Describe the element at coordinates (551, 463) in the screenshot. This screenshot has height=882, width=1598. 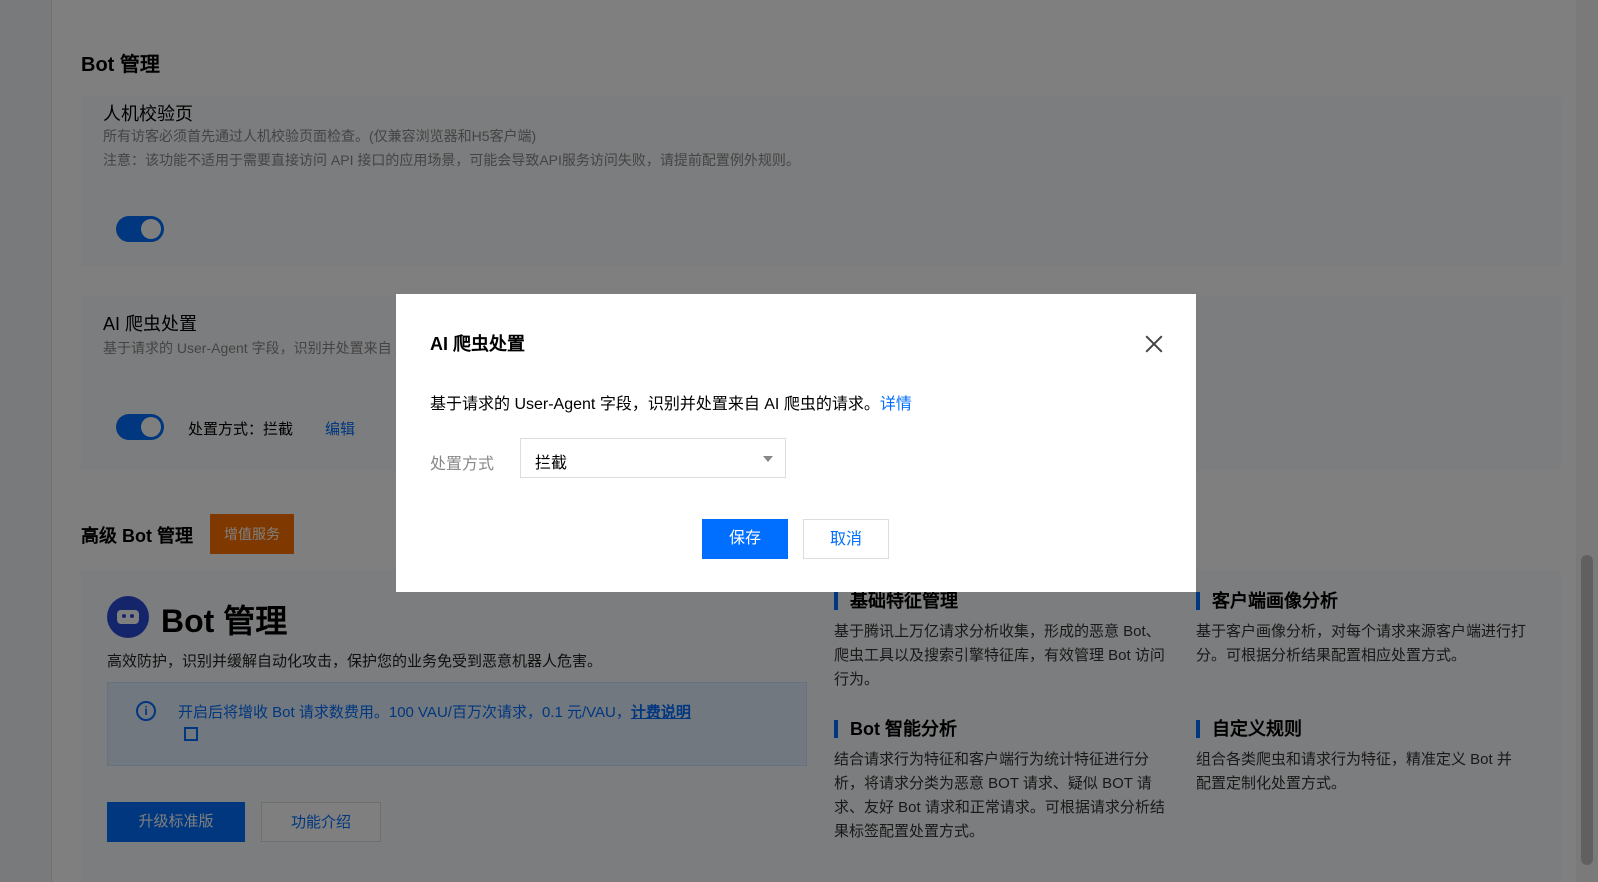
I see `mode-select-value: 拦截` at that location.